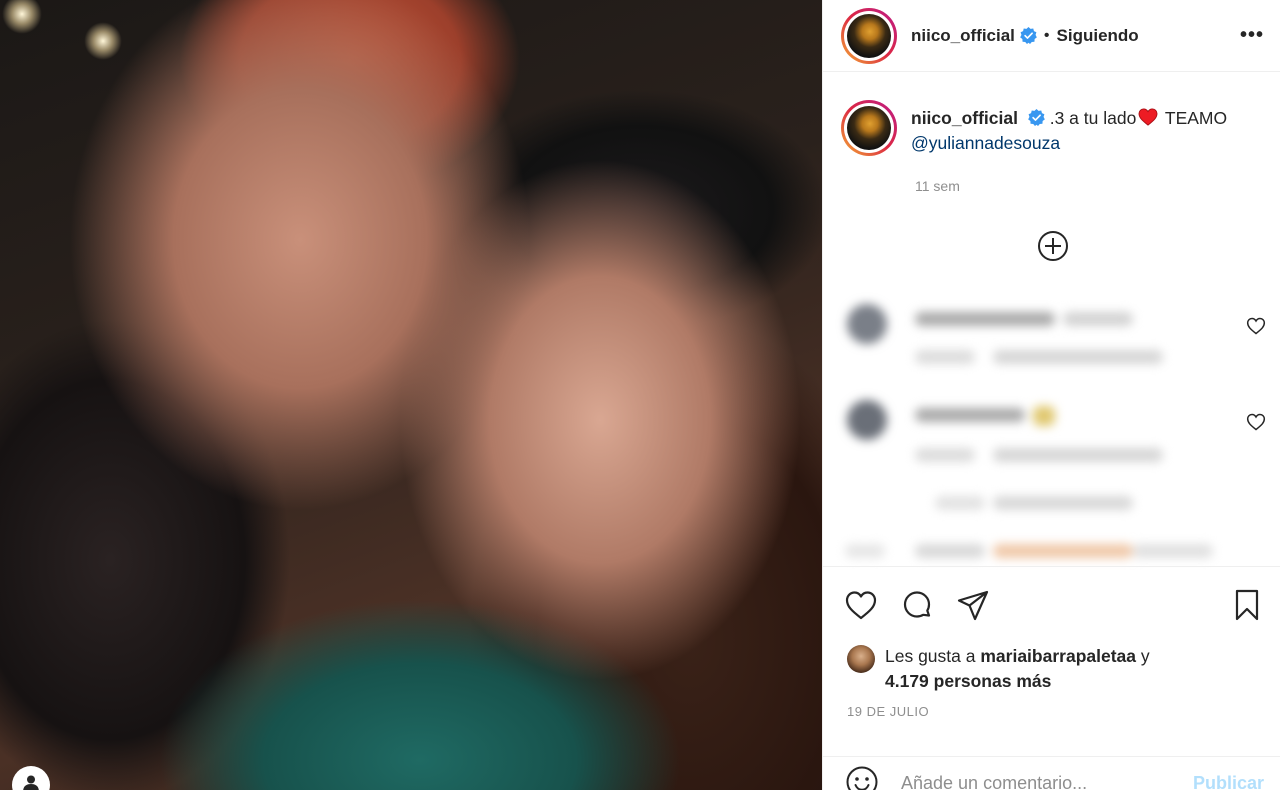 The image size is (1280, 790). I want to click on like-icon, so click(861, 605).